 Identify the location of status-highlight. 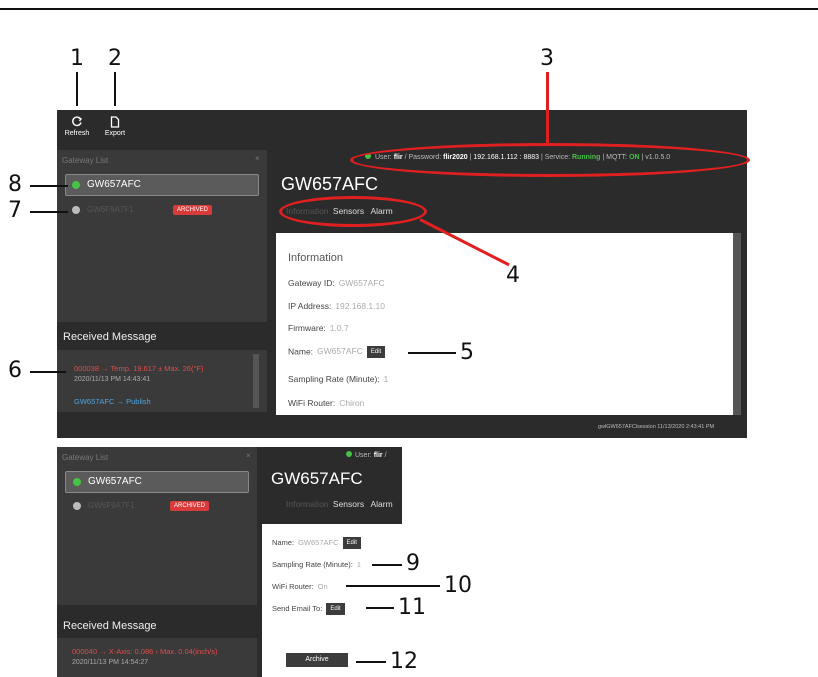
(550, 160).